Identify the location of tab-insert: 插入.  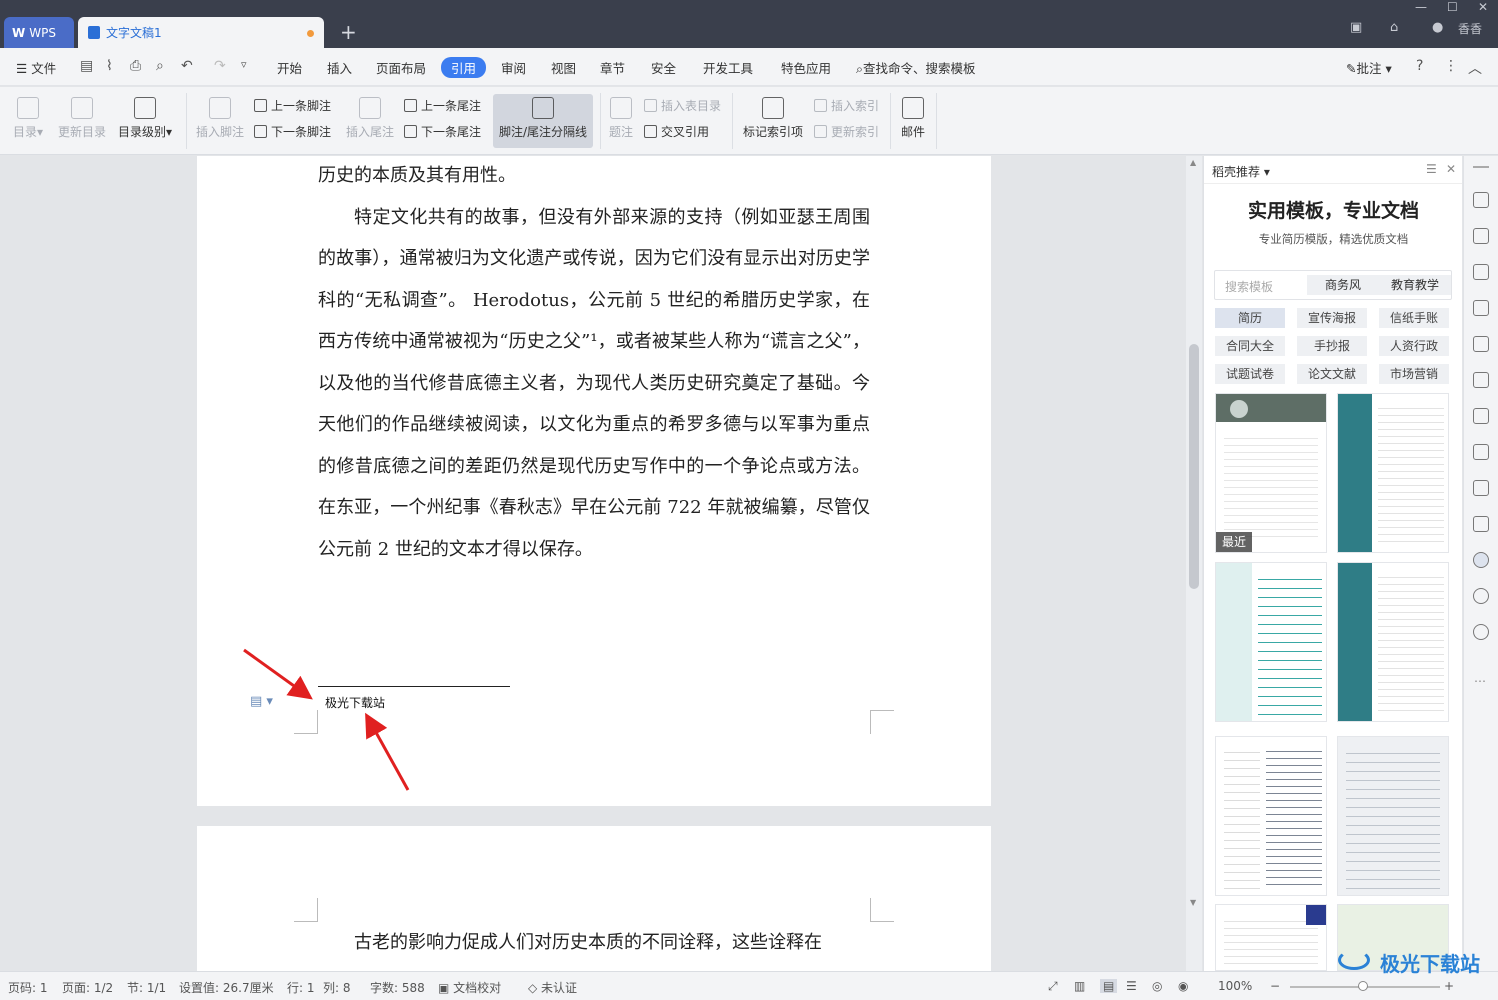
(339, 67).